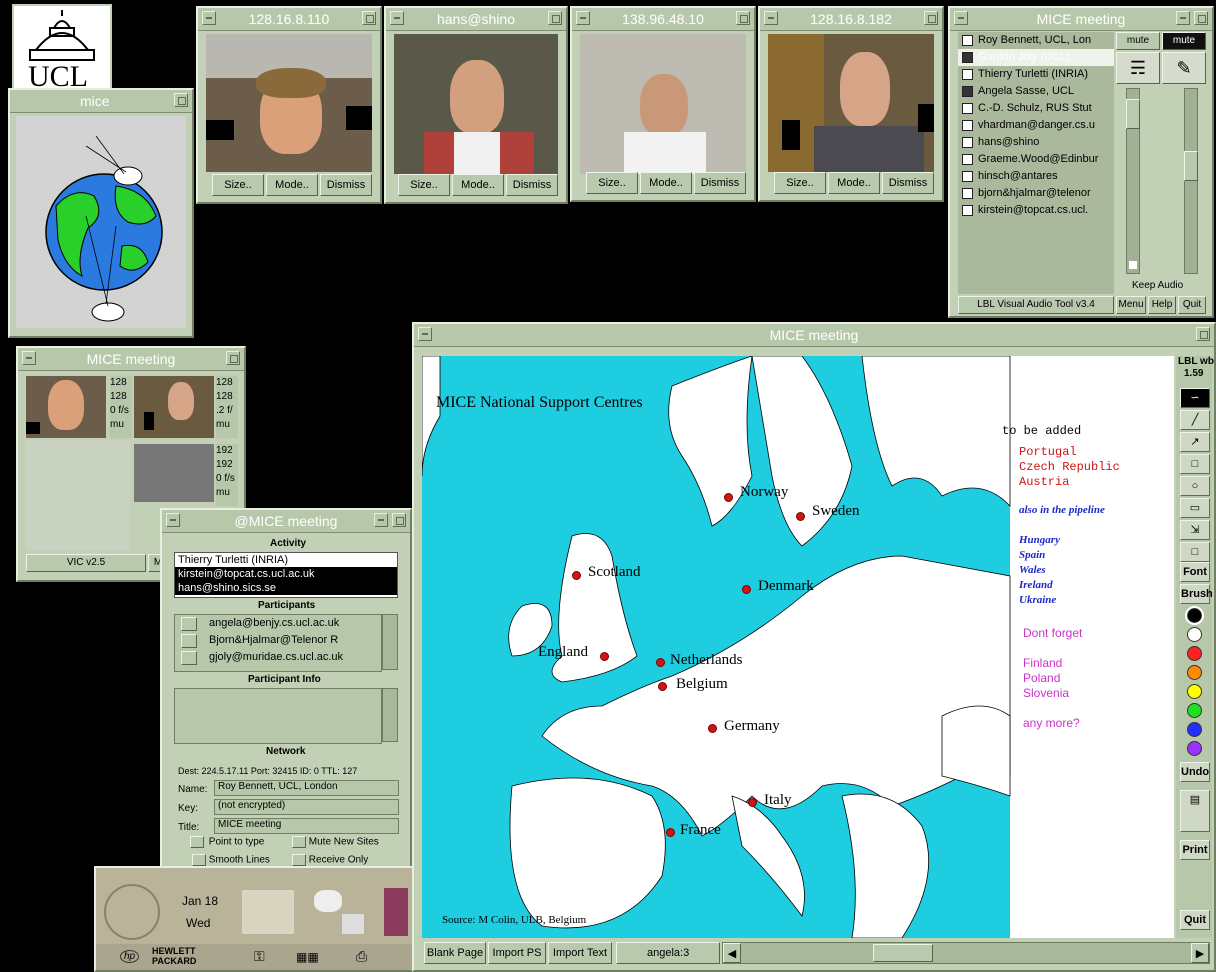 Image resolution: width=1216 pixels, height=972 pixels. What do you see at coordinates (1036, 125) in the screenshot?
I see `vat-participant-row: vhardman@danger.cs.u` at bounding box center [1036, 125].